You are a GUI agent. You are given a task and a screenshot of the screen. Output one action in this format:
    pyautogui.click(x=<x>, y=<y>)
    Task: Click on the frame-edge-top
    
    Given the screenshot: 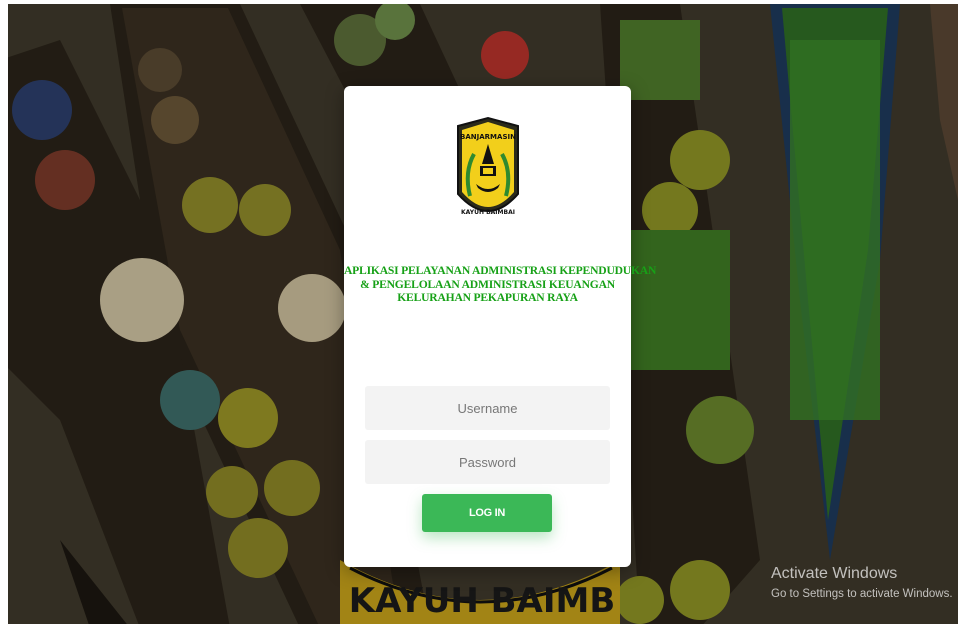 What is the action you would take?
    pyautogui.click(x=479, y=2)
    